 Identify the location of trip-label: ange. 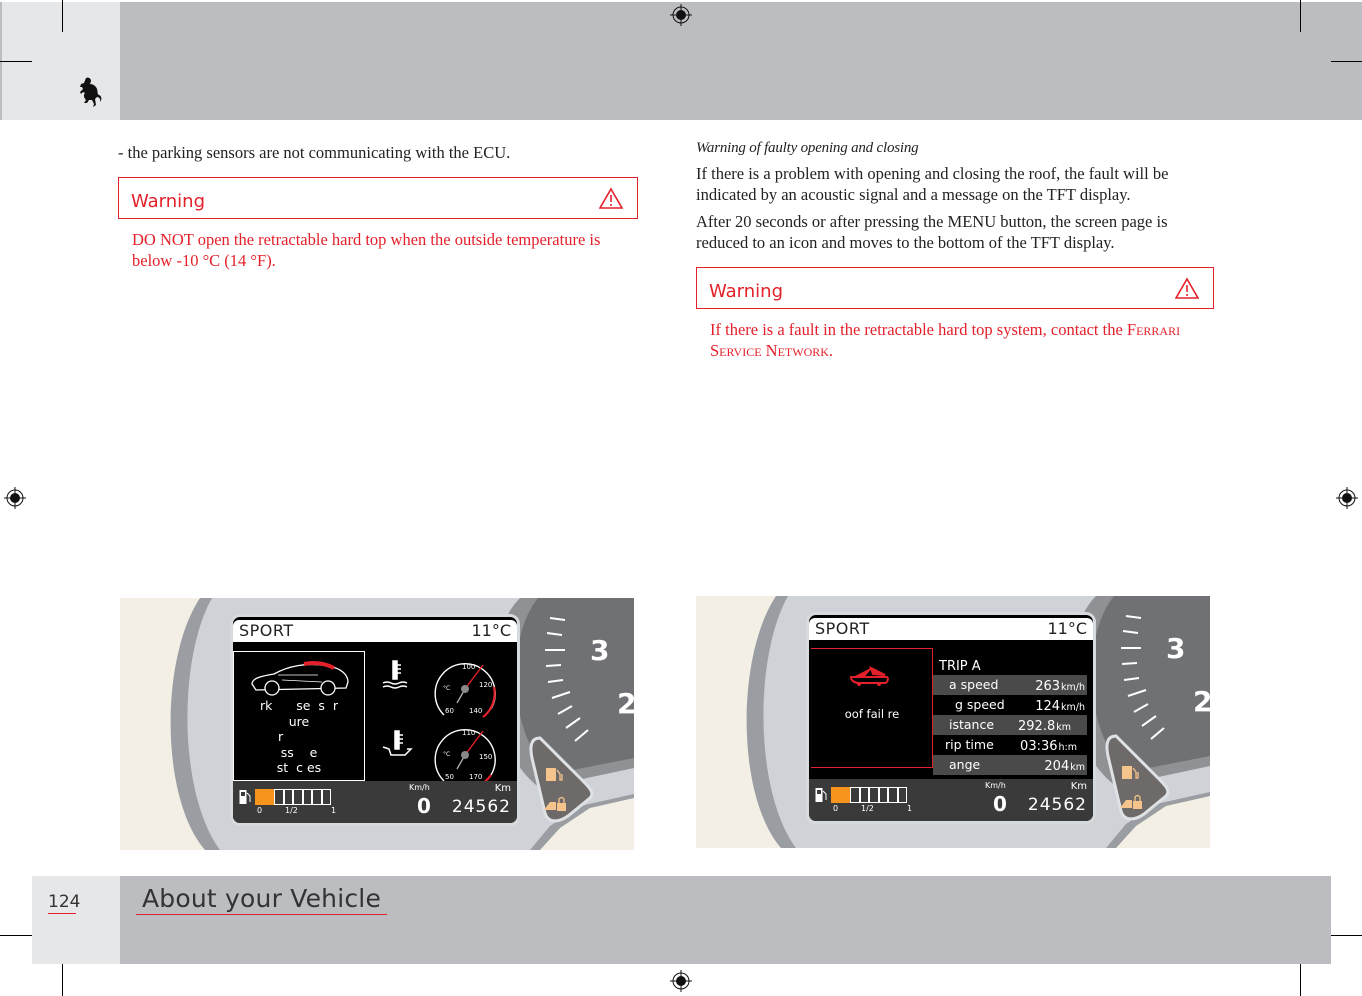
(965, 764).